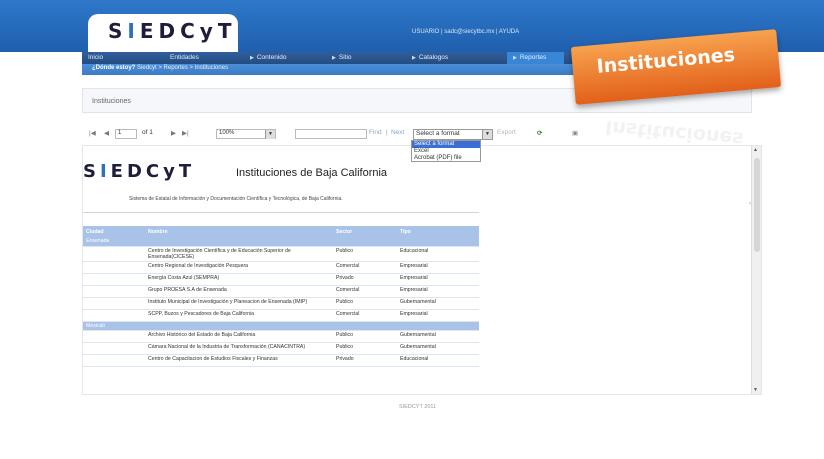 The height and width of the screenshot is (459, 824). Describe the element at coordinates (111, 101) in the screenshot. I see `page-title: Instituciones` at that location.